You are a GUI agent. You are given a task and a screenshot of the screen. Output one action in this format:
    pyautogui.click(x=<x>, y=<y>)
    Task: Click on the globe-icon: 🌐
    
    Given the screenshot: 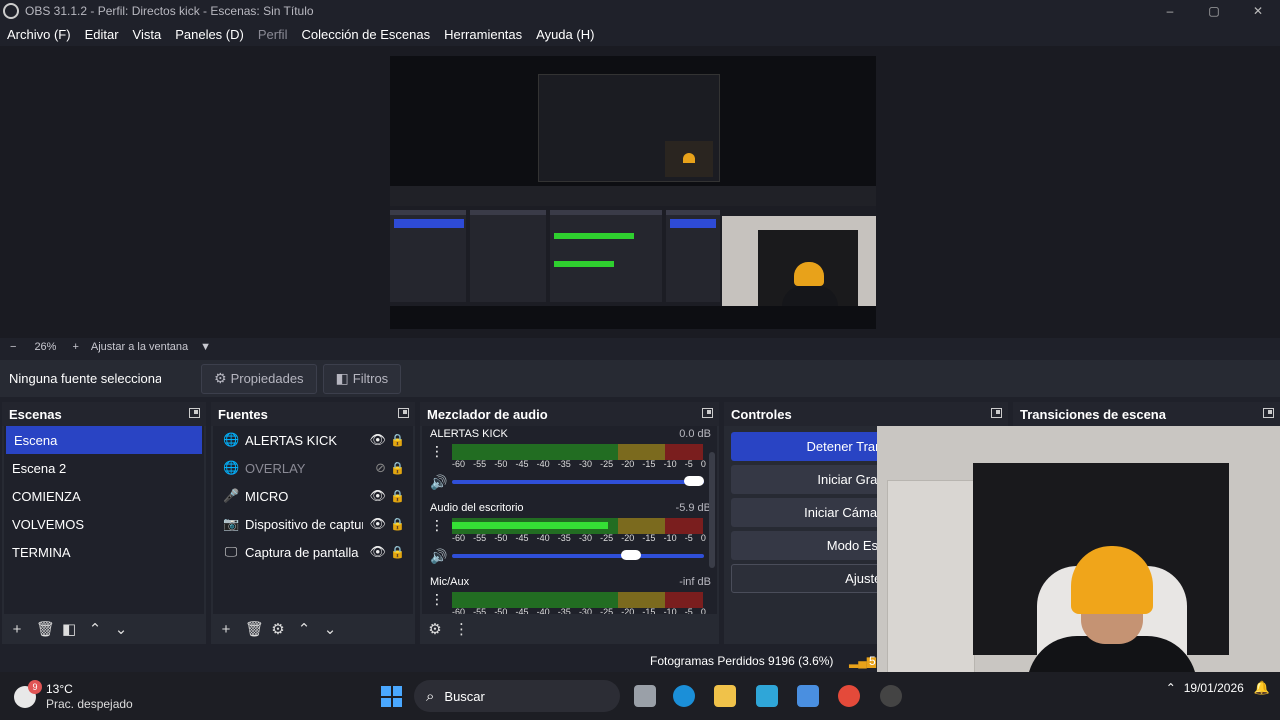 What is the action you would take?
    pyautogui.click(x=231, y=467)
    